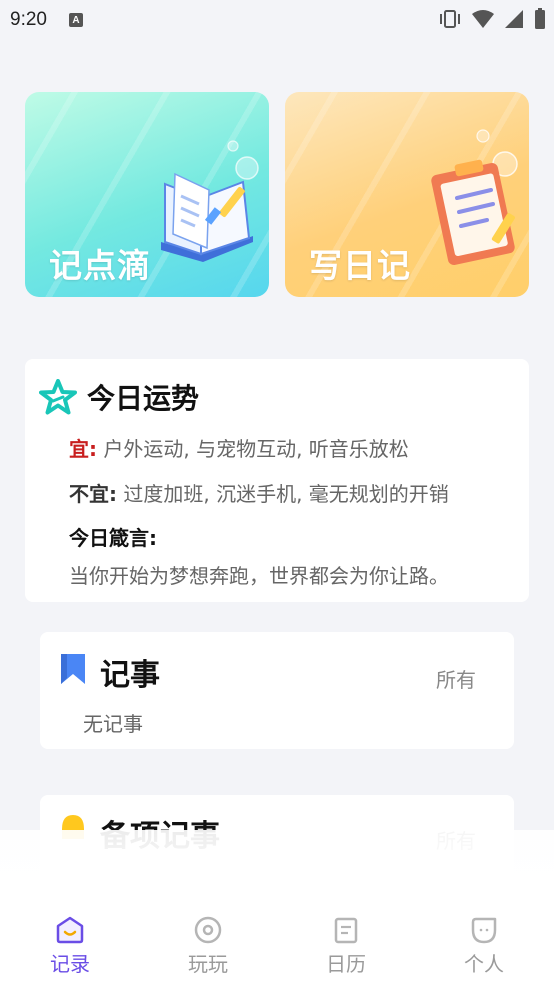  What do you see at coordinates (73, 669) in the screenshot?
I see `bookmark-icon` at bounding box center [73, 669].